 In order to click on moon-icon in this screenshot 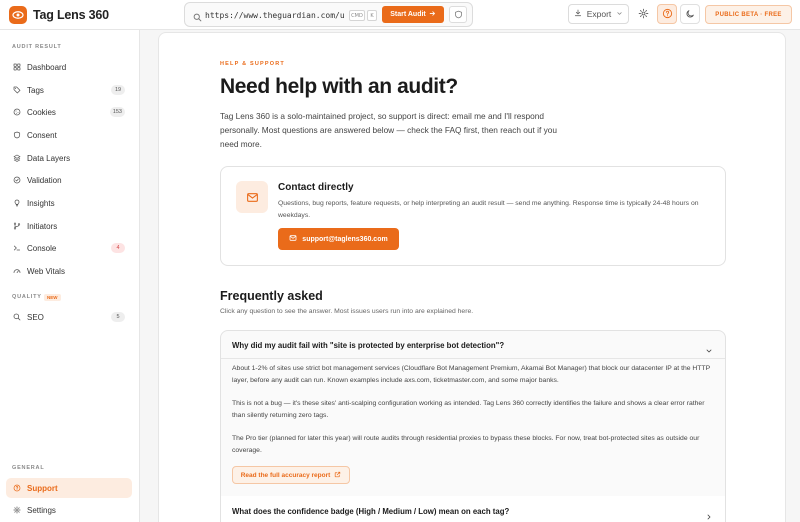, I will do `click(690, 14)`.